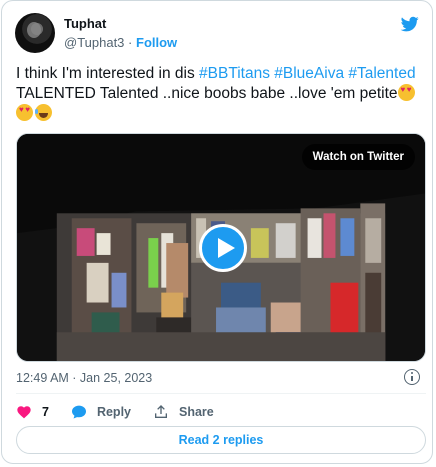 The width and height of the screenshot is (436, 467). I want to click on reply-button: Reply, so click(101, 412).